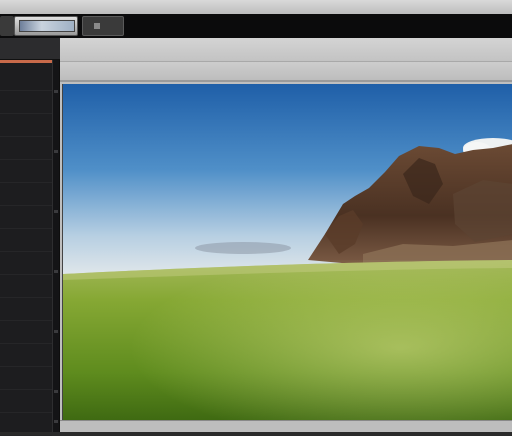 This screenshot has height=436, width=512. Describe the element at coordinates (286, 426) in the screenshot. I see `status-bar` at that location.